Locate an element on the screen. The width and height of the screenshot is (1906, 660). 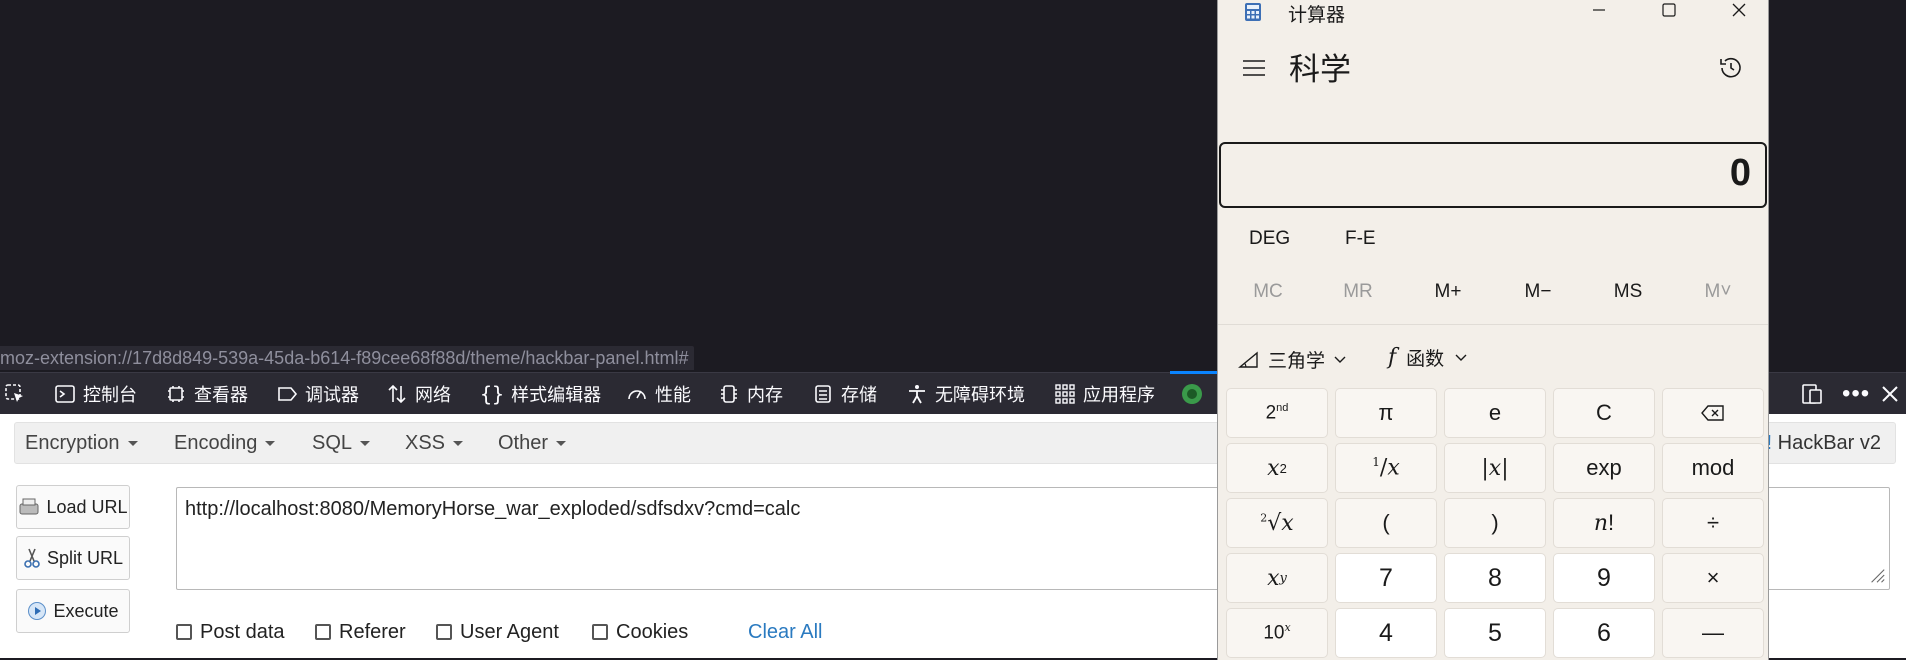
memory-list-button: M˅ is located at coordinates (1718, 292).